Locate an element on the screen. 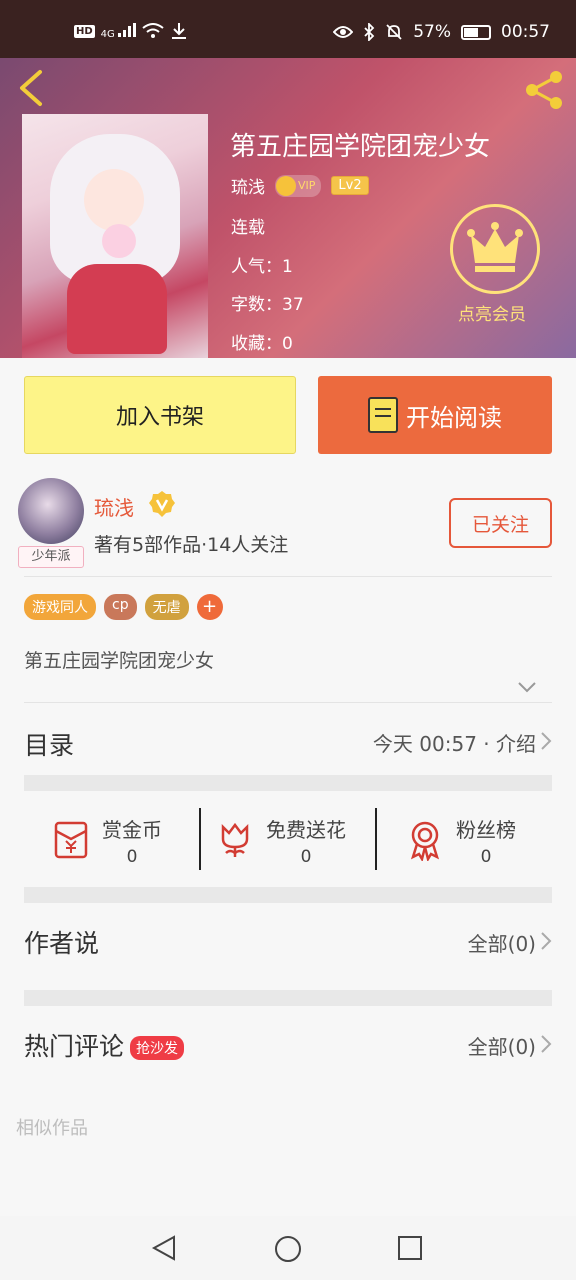 This screenshot has width=576, height=1280. vip-badge: VIP is located at coordinates (298, 185).